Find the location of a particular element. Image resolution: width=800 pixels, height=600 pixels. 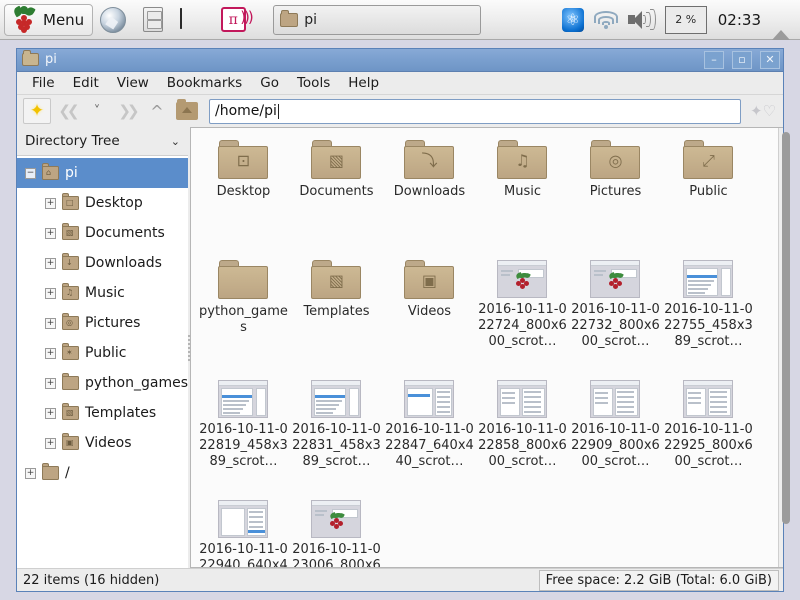

tree-item-pi: − ⌂ pi is located at coordinates (102, 173).